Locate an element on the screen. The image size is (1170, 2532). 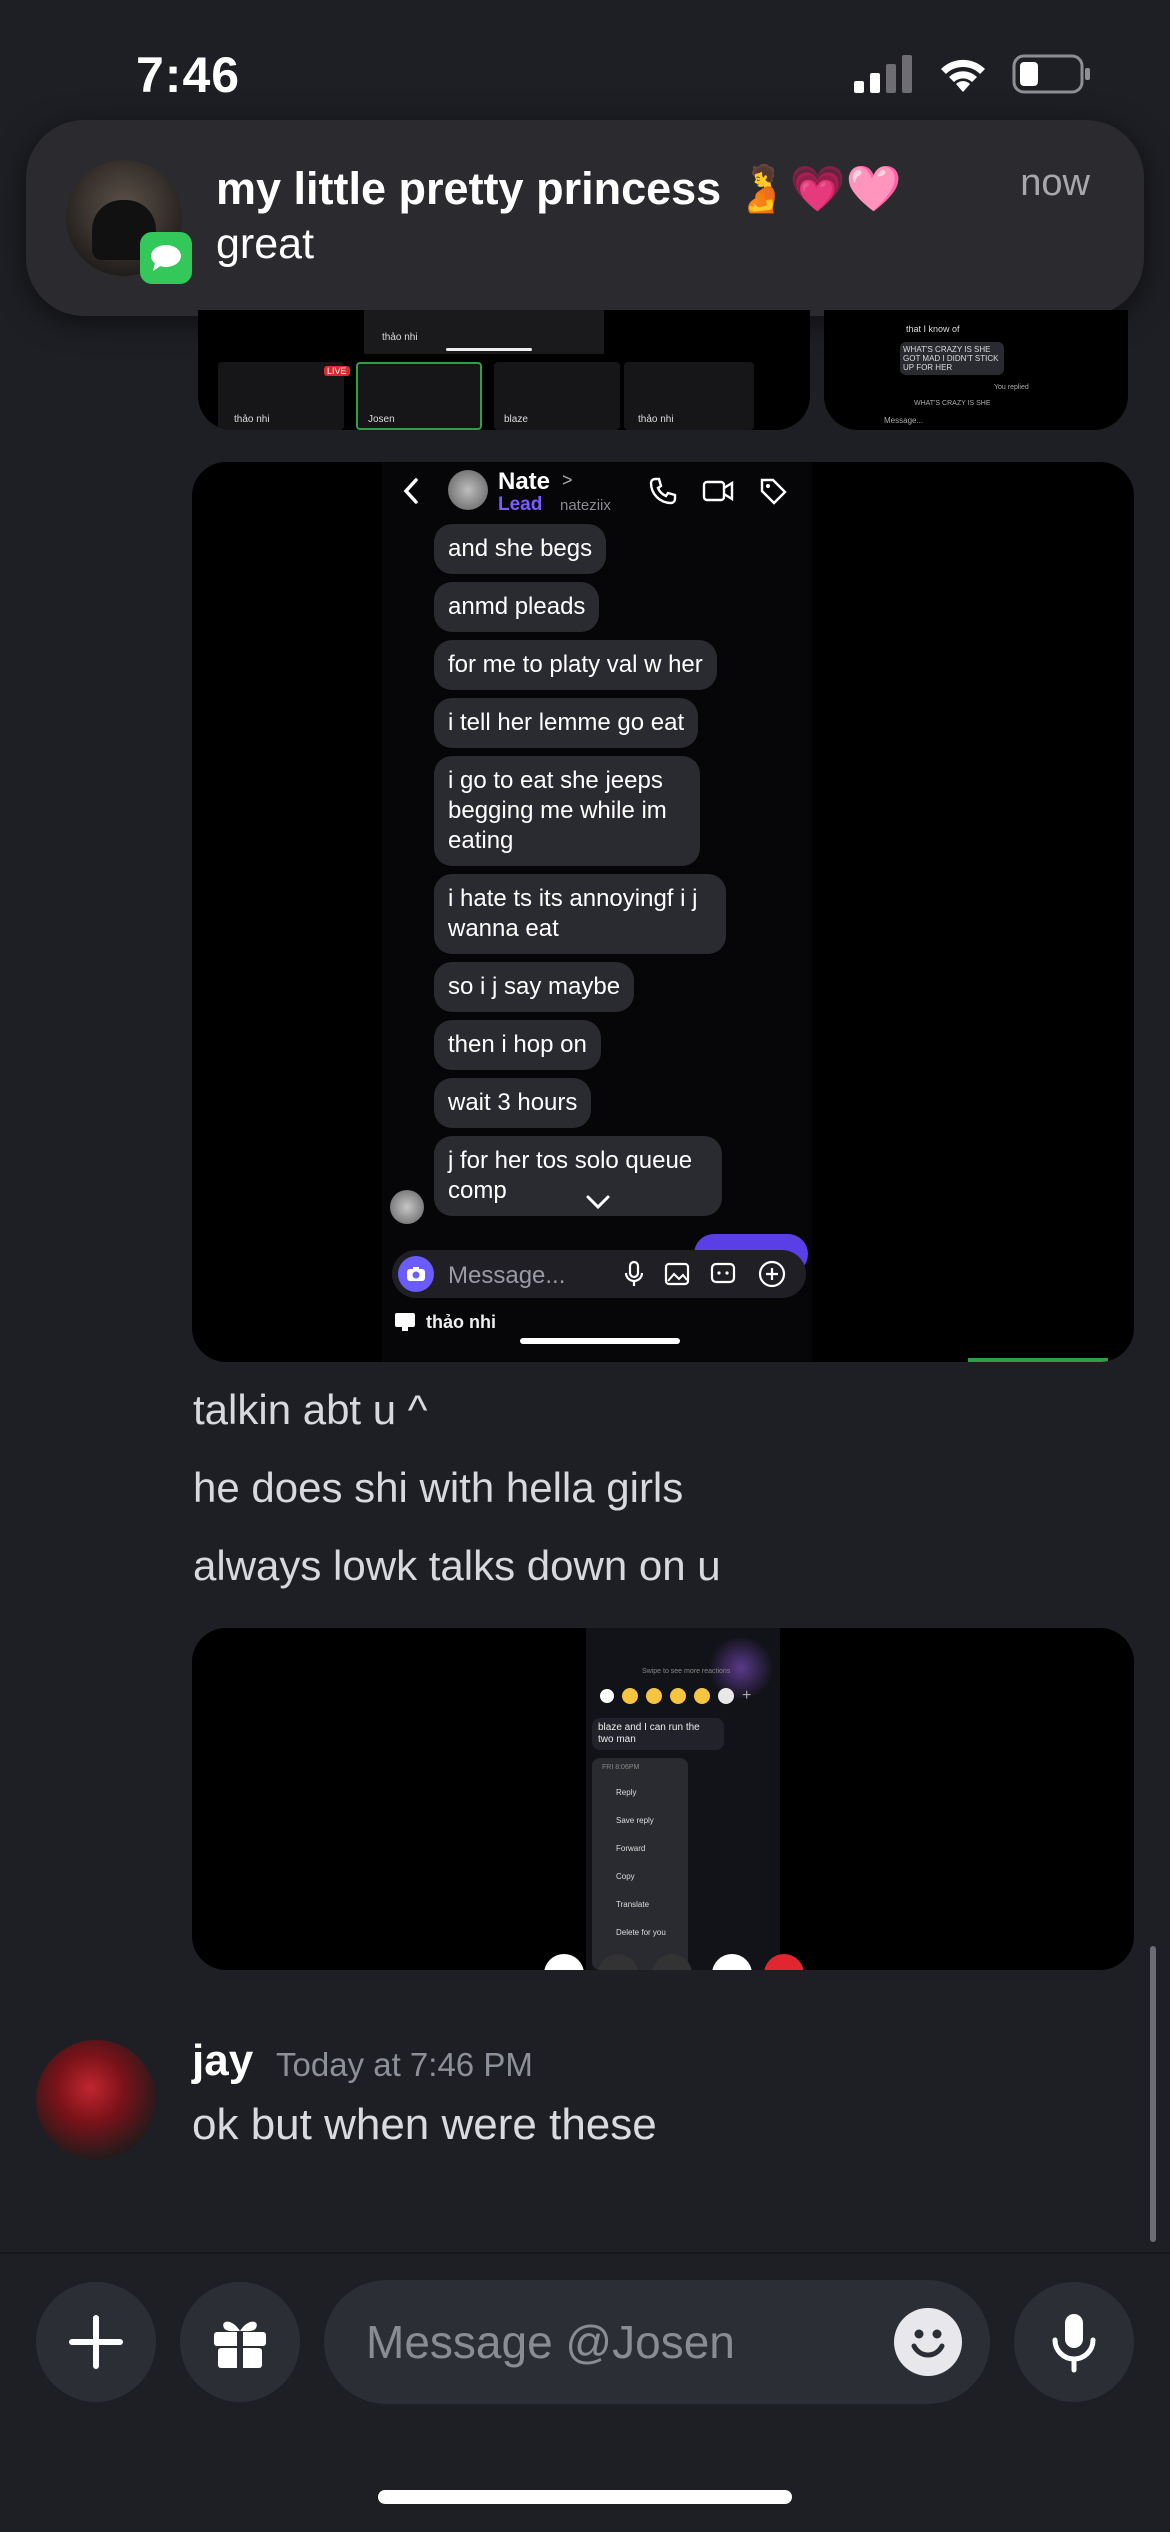
context-message: blaze and I can run the two man is located at coordinates (658, 1734).